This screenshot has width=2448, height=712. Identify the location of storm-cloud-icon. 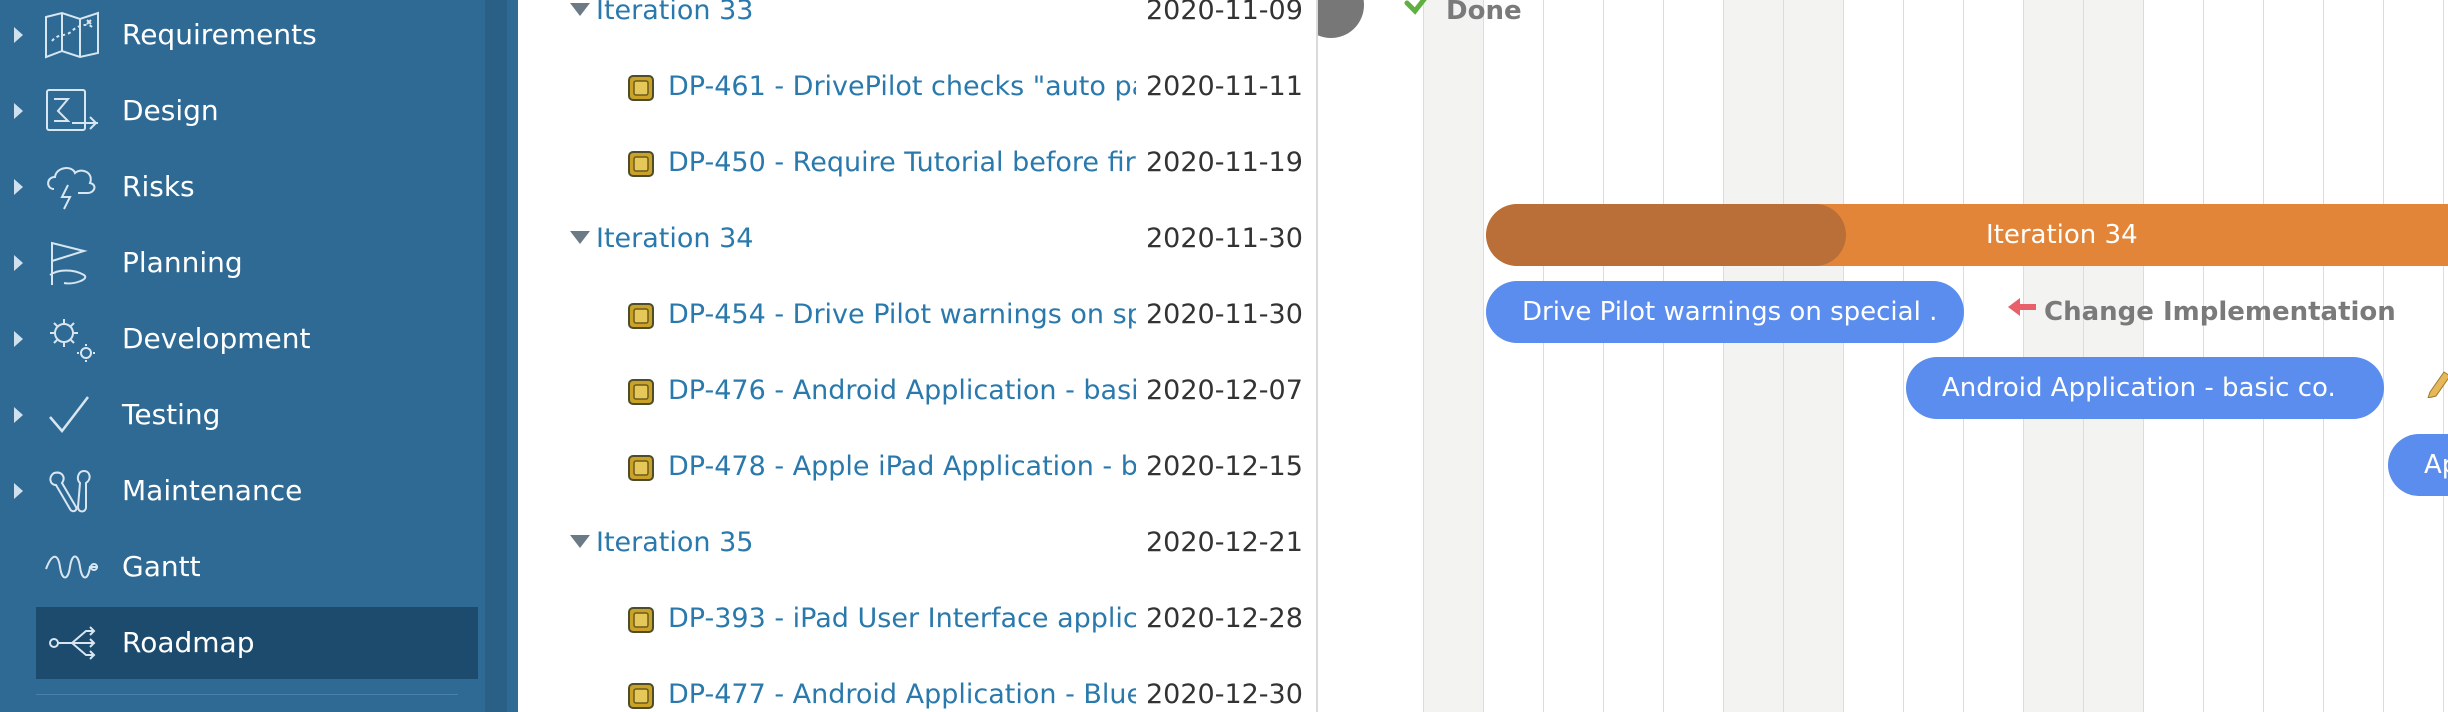
(72, 187).